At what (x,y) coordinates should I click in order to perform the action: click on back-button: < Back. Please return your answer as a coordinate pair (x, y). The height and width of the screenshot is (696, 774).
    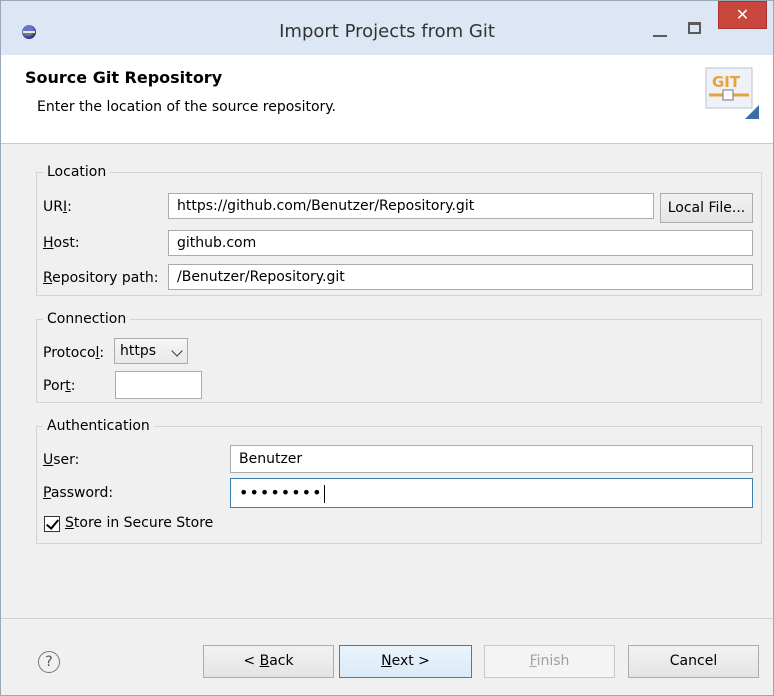
    Looking at the image, I should click on (268, 661).